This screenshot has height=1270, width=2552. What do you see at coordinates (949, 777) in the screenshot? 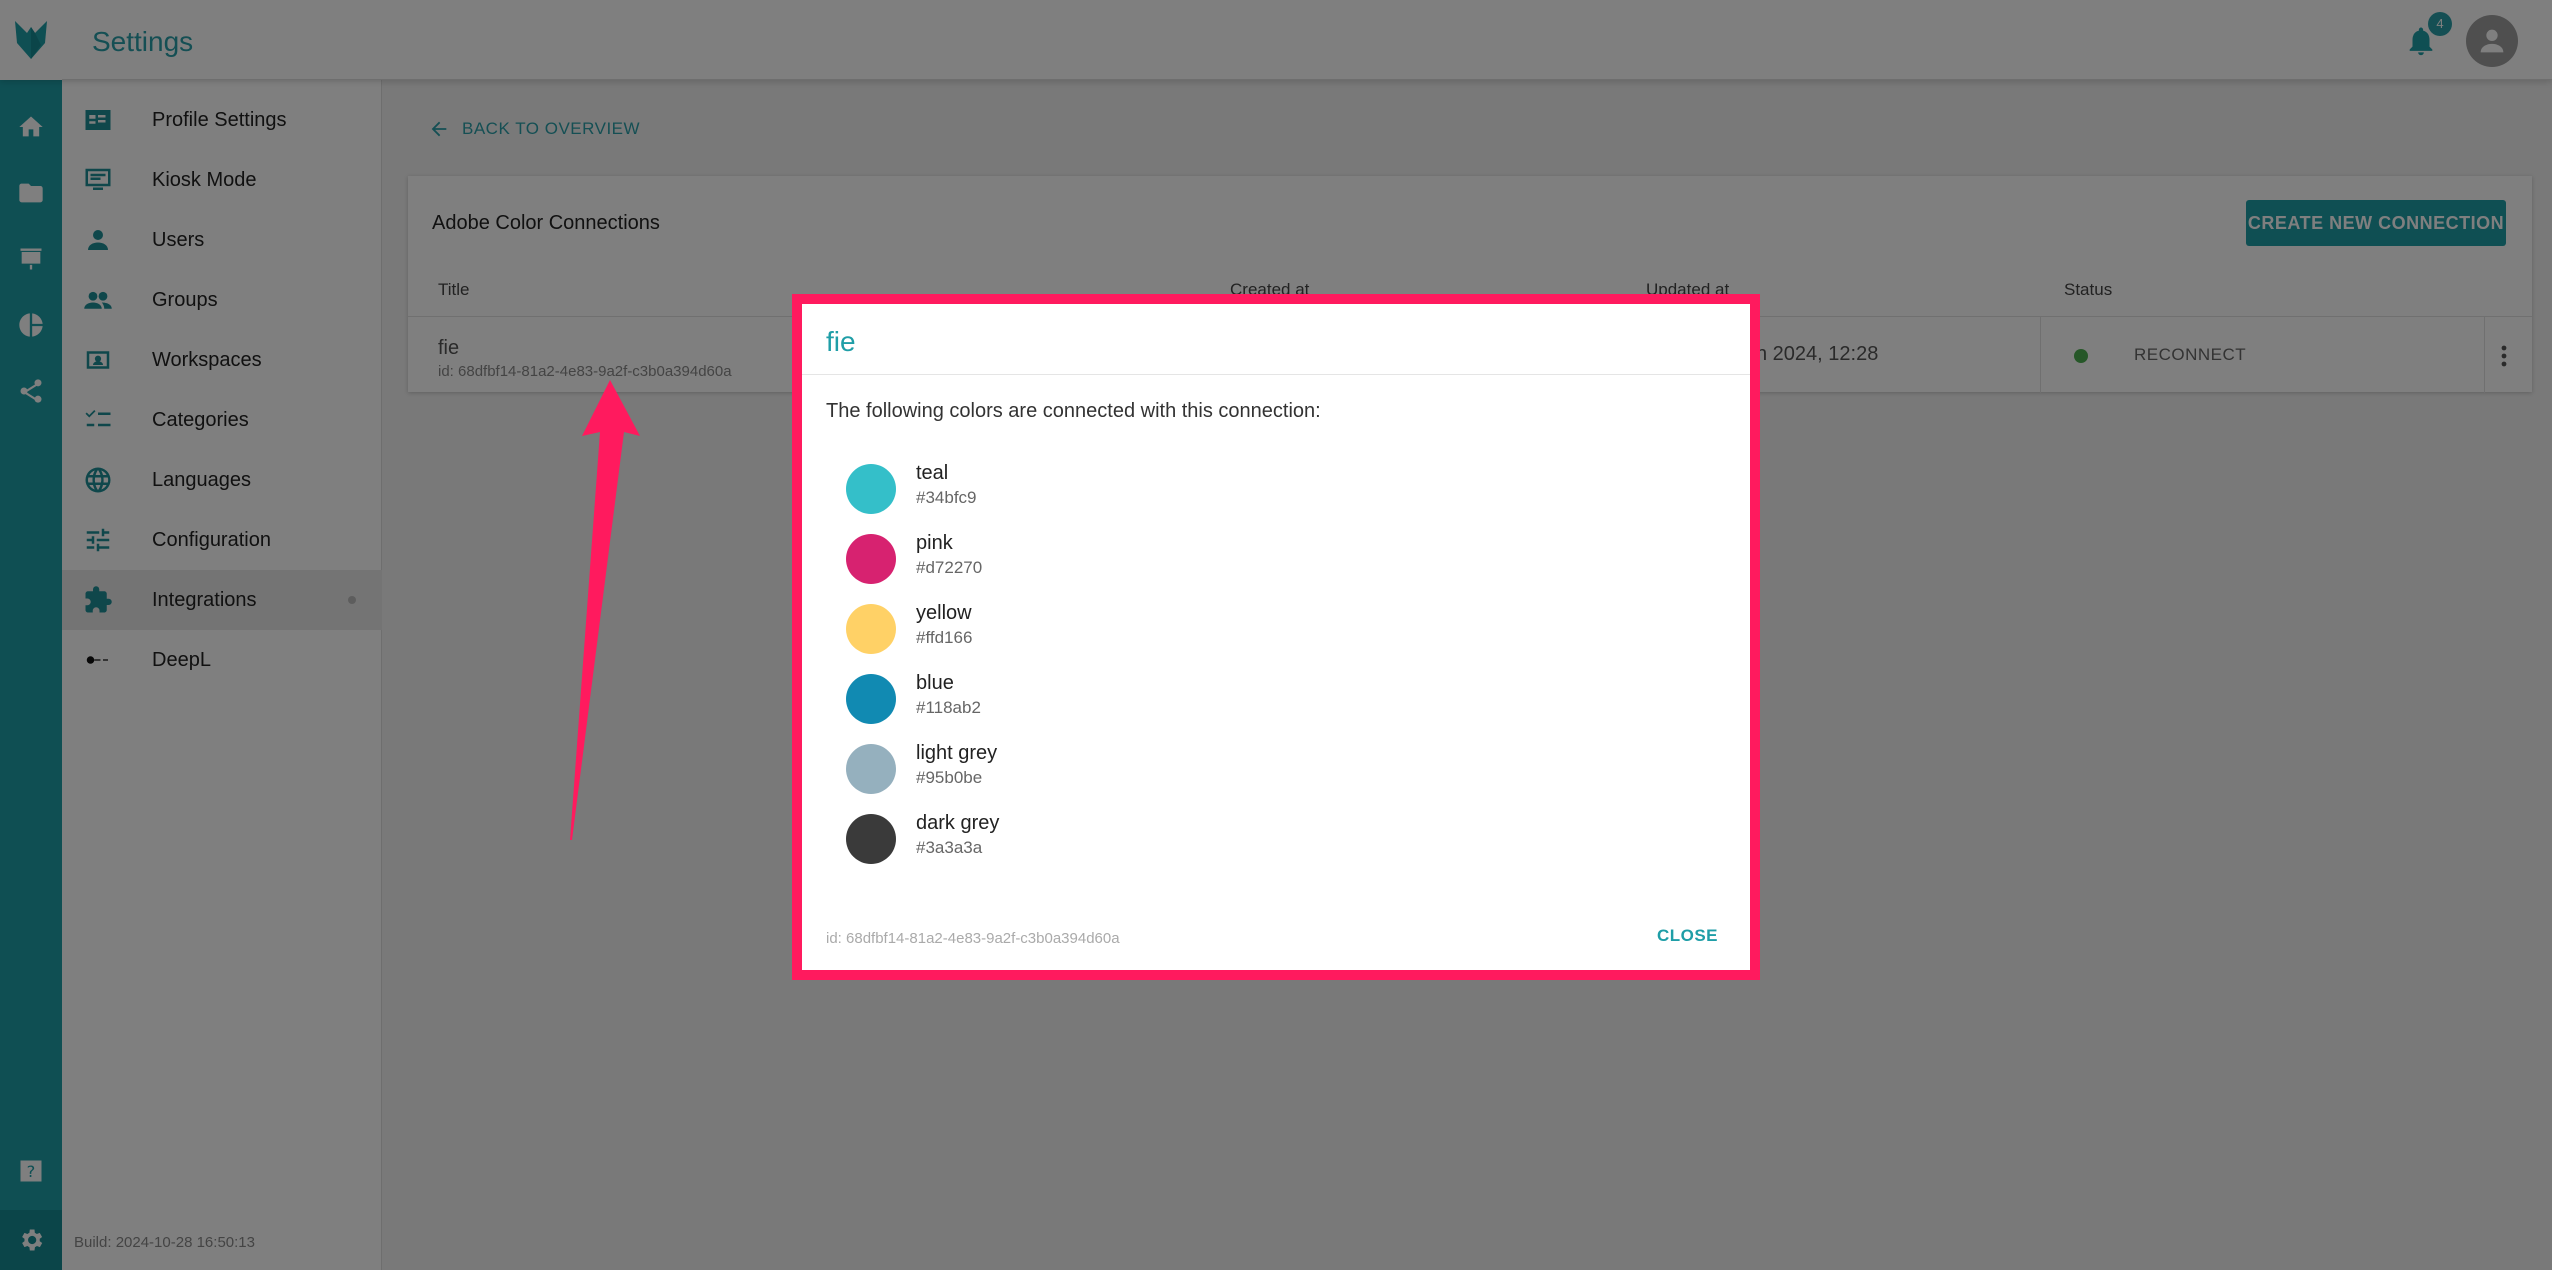
I see `color-hex: #95b0be` at bounding box center [949, 777].